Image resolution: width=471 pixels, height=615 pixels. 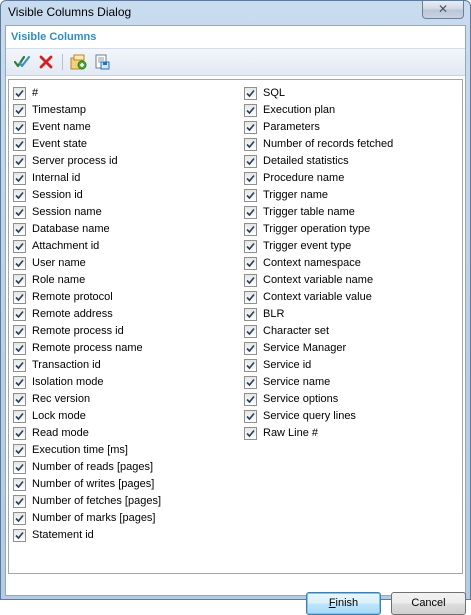 What do you see at coordinates (78, 62) in the screenshot?
I see `import-button` at bounding box center [78, 62].